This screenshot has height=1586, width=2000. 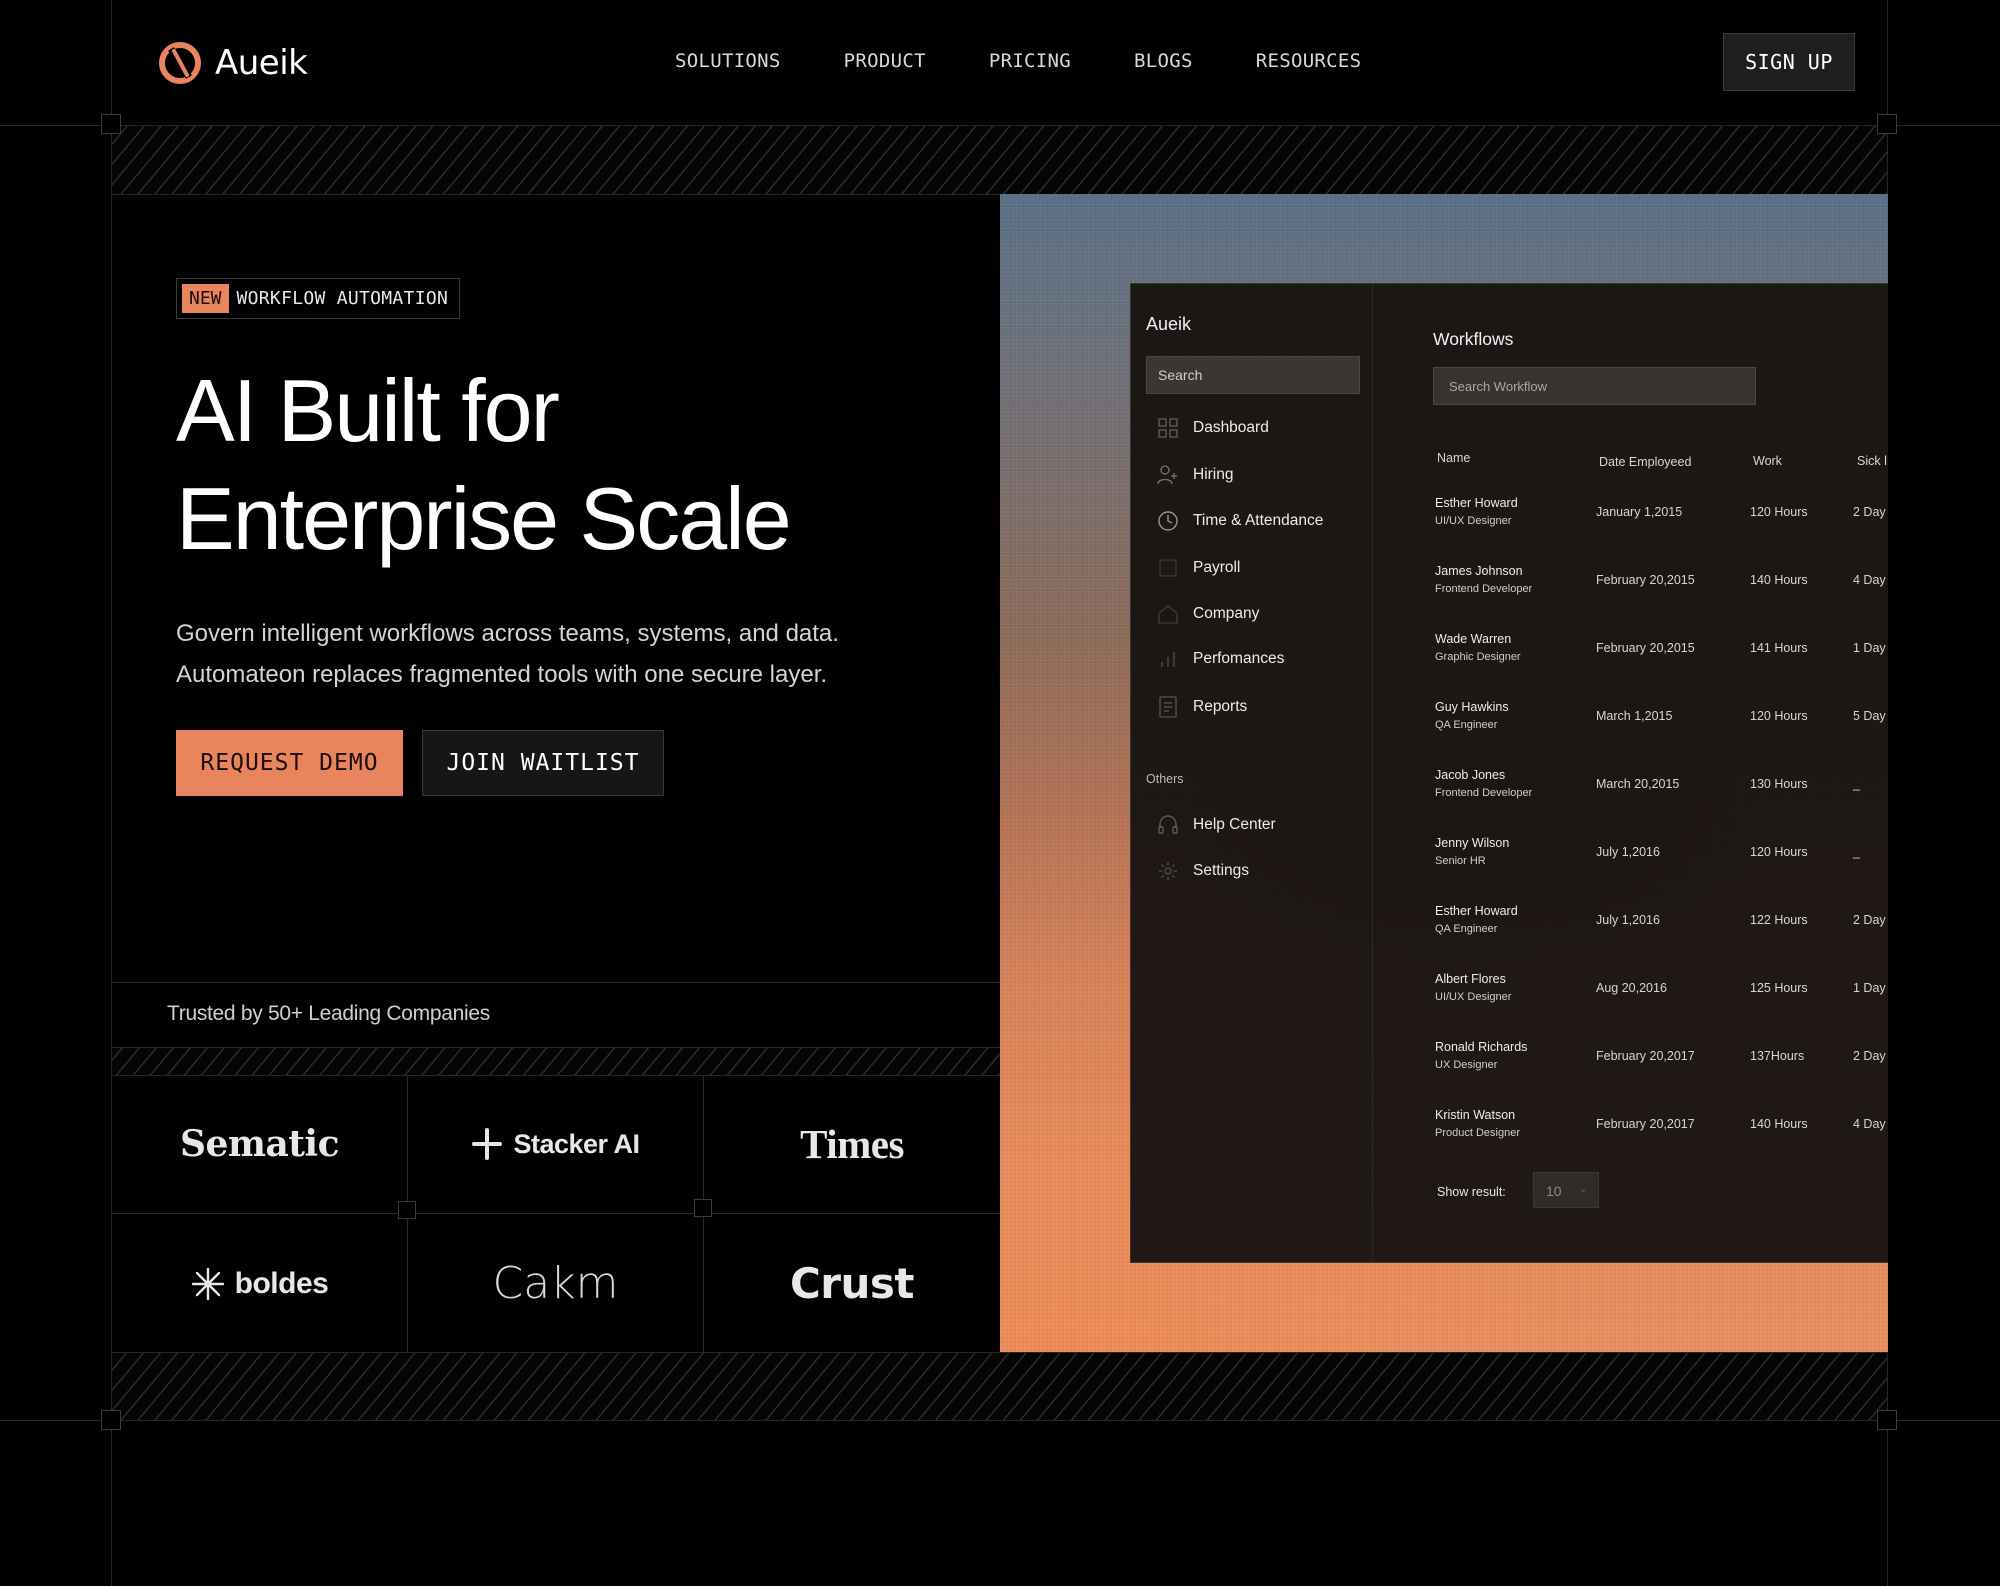 I want to click on employee-sick: 5 Day, so click(x=1869, y=716).